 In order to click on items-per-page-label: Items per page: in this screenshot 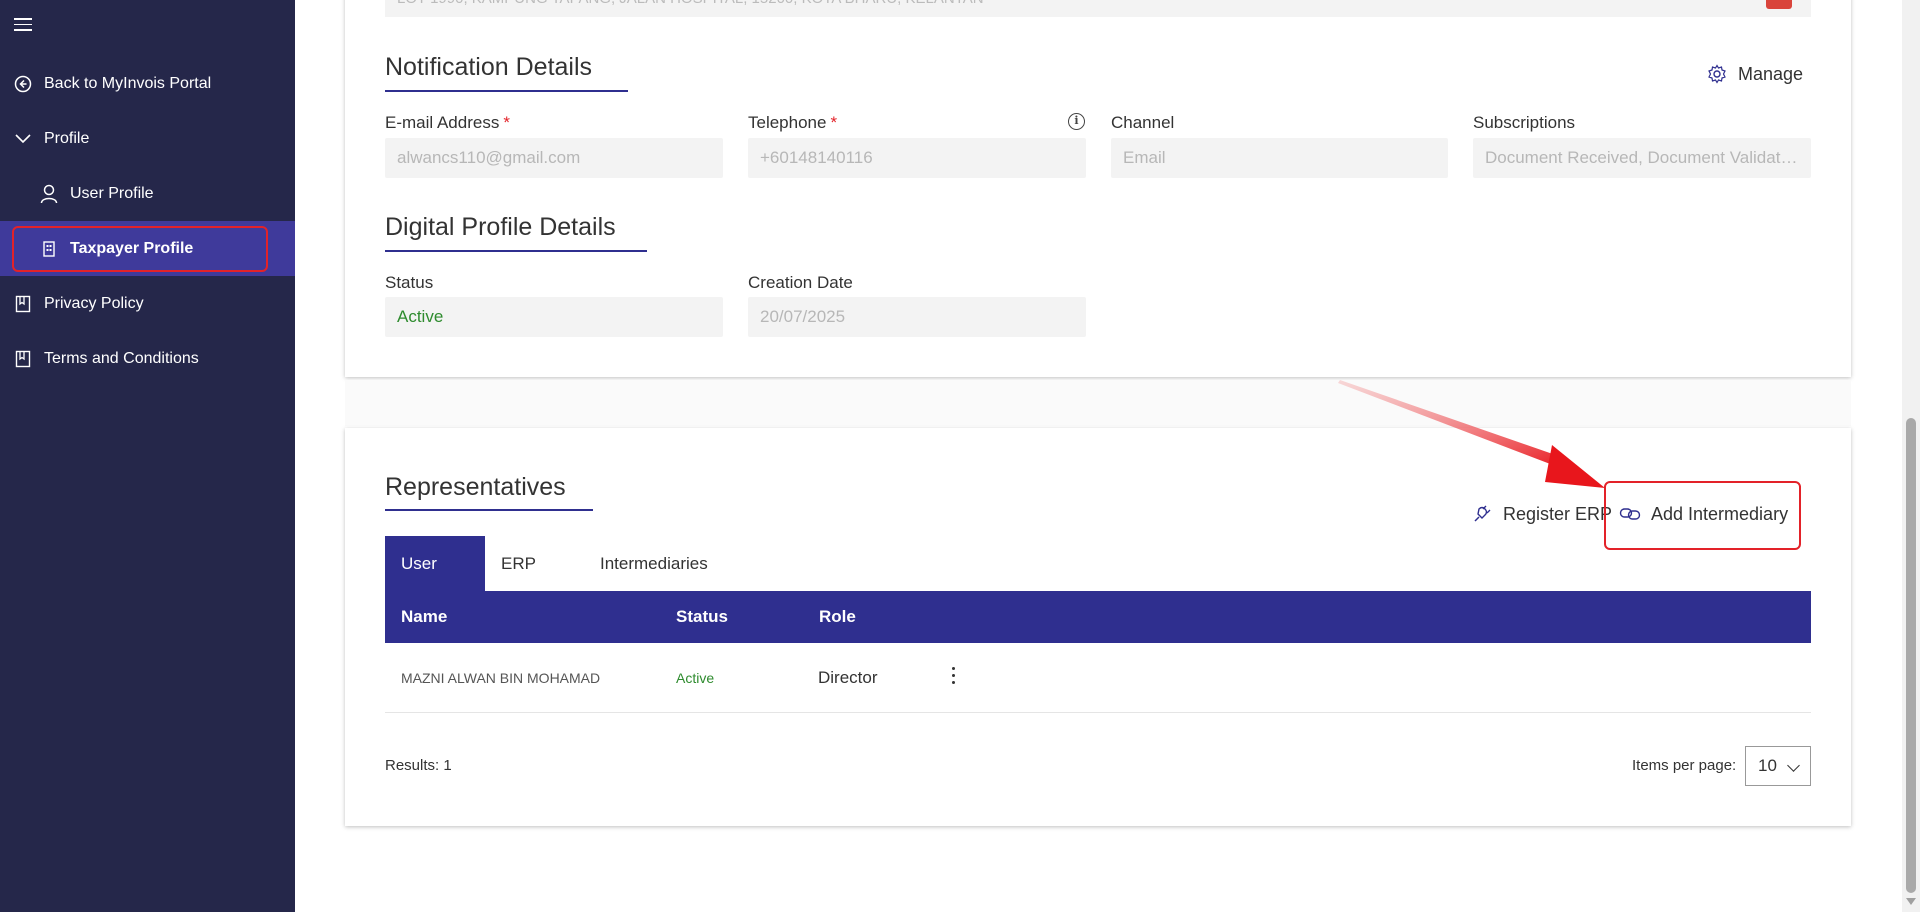, I will do `click(1684, 765)`.